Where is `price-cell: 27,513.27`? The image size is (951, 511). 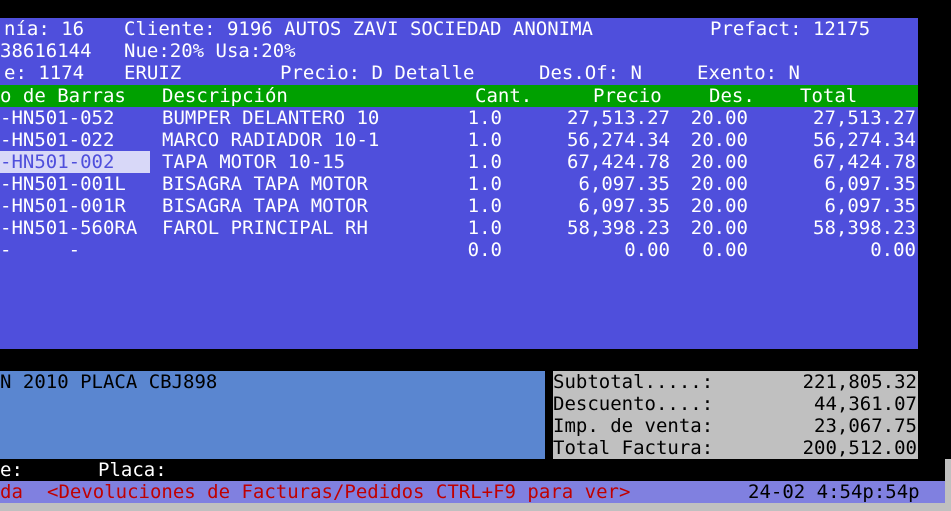 price-cell: 27,513.27 is located at coordinates (600, 118).